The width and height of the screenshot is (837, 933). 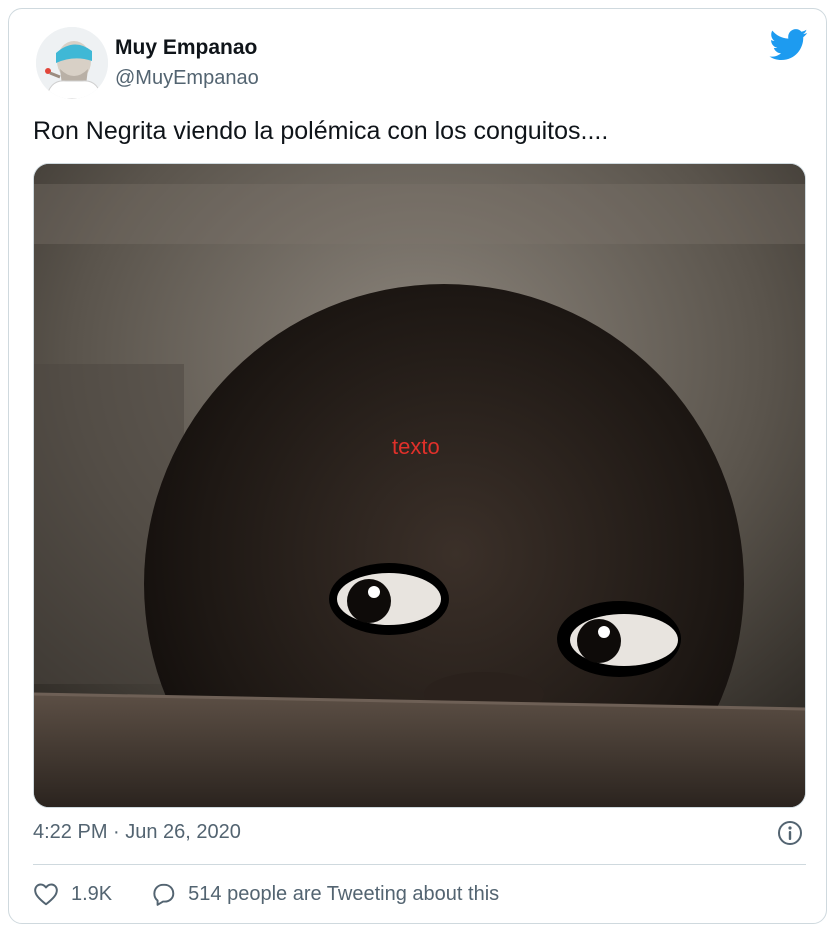 I want to click on speech-bubble-icon, so click(x=164, y=894).